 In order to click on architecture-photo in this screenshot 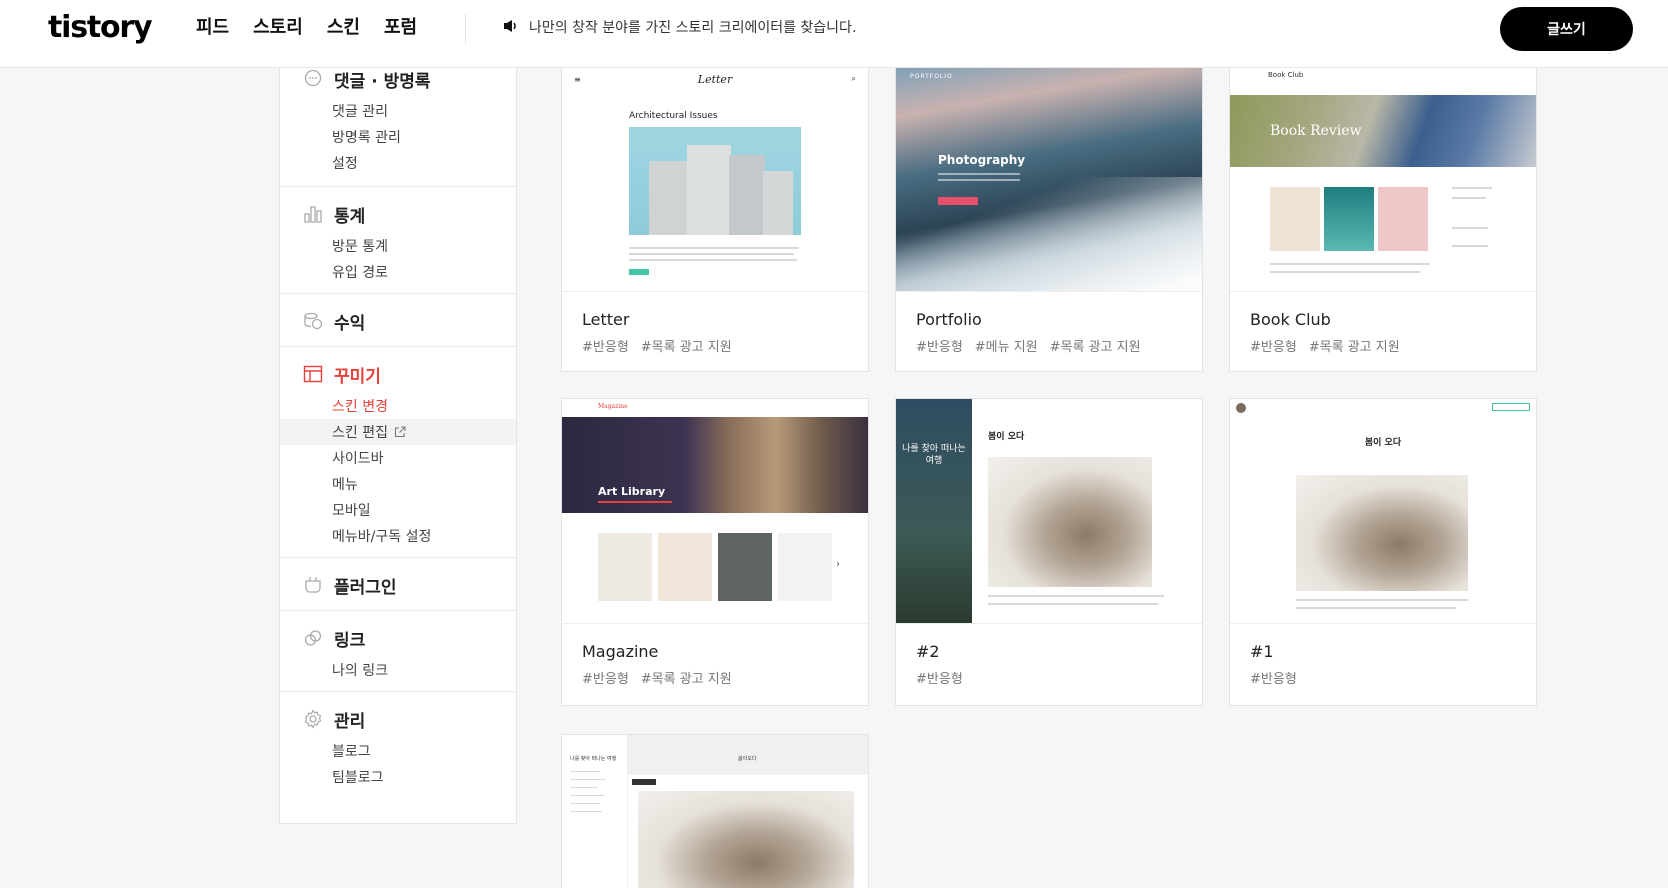, I will do `click(715, 181)`.